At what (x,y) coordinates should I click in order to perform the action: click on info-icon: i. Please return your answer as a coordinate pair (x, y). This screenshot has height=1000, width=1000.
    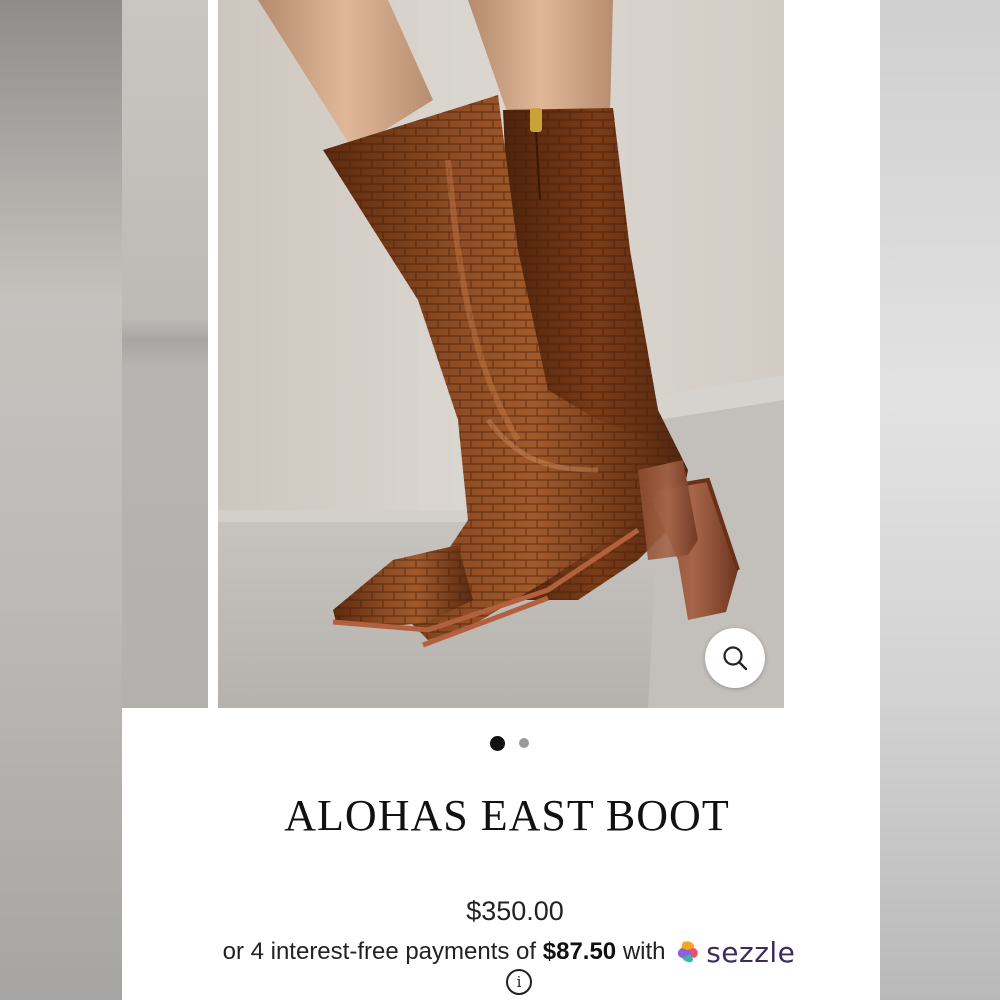
    Looking at the image, I should click on (519, 982).